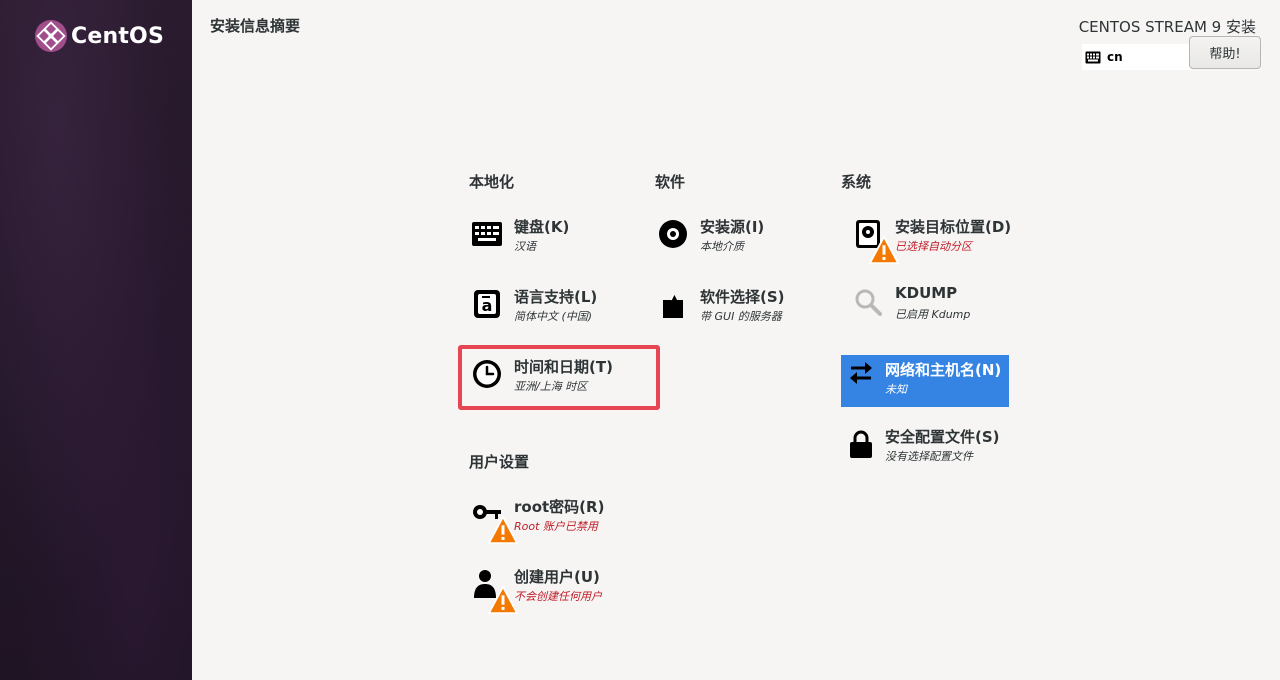 The height and width of the screenshot is (680, 1280). What do you see at coordinates (673, 234) in the screenshot?
I see `disc-icon` at bounding box center [673, 234].